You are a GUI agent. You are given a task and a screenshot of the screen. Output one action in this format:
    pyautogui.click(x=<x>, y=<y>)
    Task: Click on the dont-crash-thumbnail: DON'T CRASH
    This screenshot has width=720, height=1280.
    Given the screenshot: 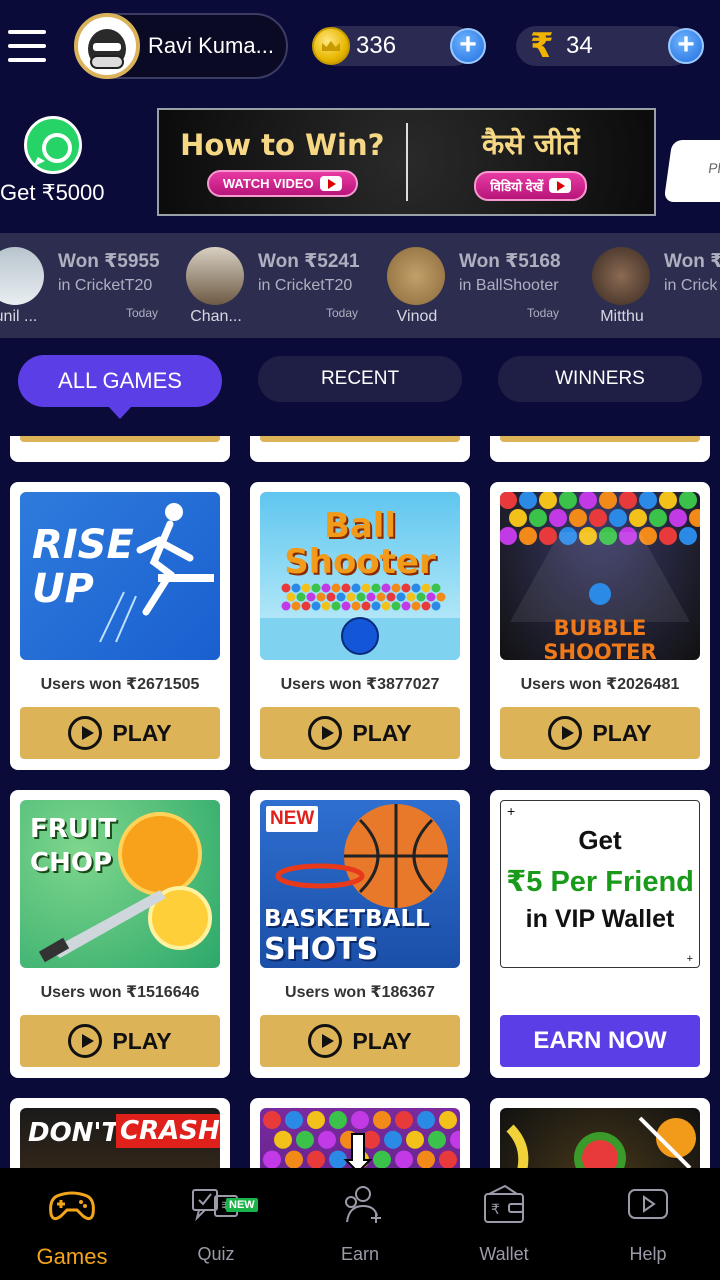 What is the action you would take?
    pyautogui.click(x=120, y=1138)
    